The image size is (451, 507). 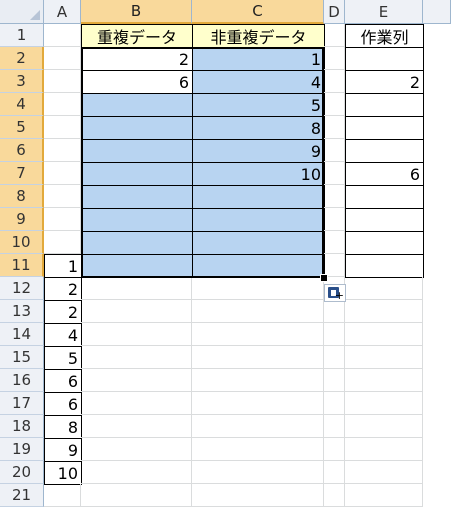 What do you see at coordinates (334, 127) in the screenshot?
I see `cell-d5` at bounding box center [334, 127].